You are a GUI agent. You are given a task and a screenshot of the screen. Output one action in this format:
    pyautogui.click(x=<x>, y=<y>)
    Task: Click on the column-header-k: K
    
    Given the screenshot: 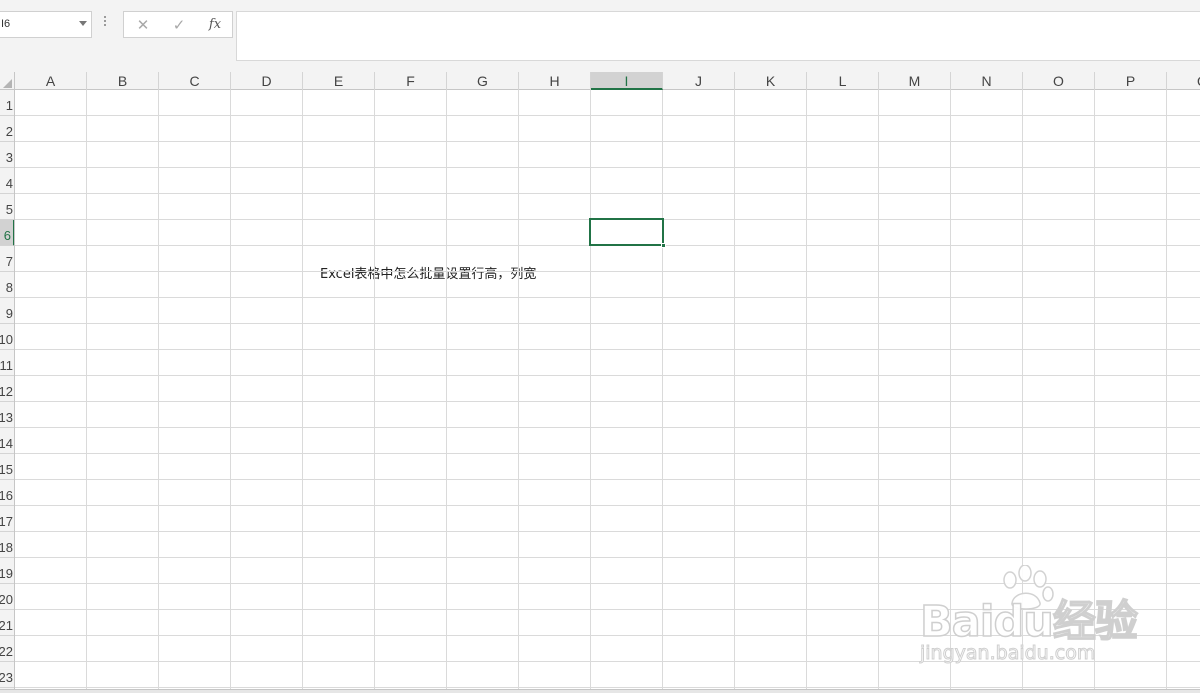 What is the action you would take?
    pyautogui.click(x=771, y=81)
    